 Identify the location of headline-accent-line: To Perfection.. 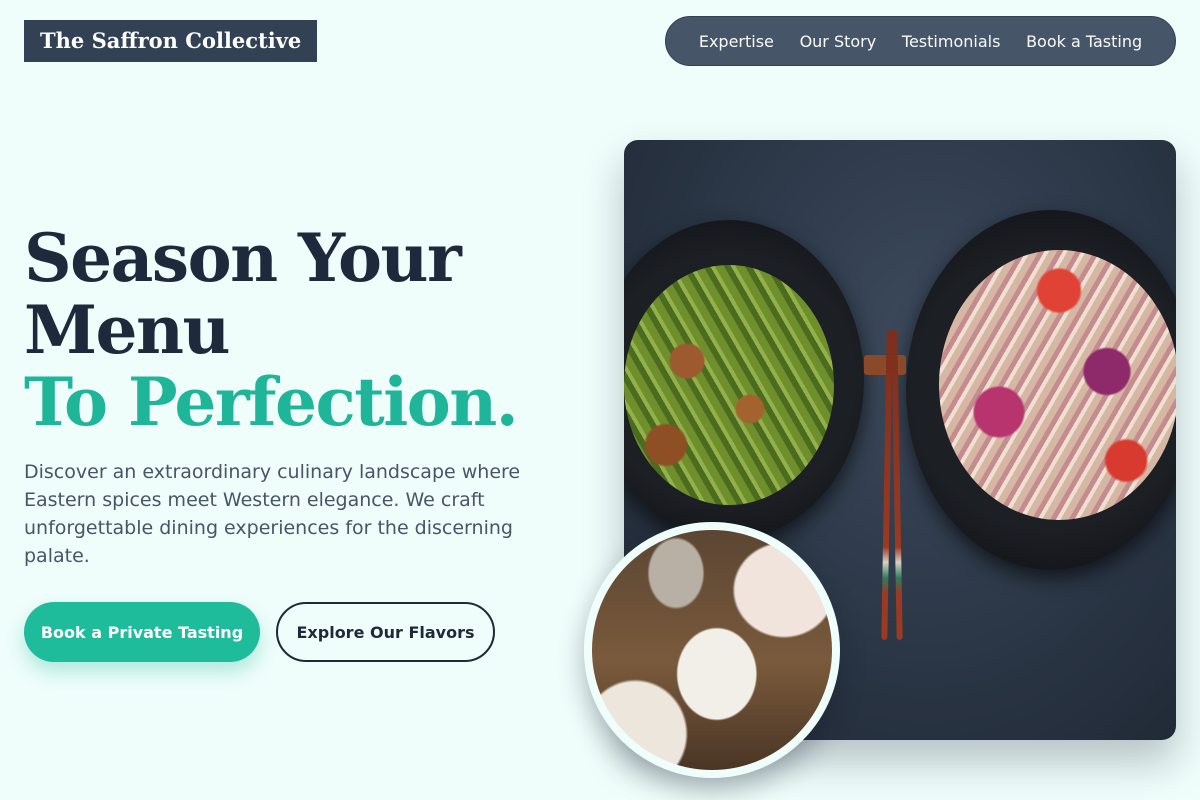
(271, 402).